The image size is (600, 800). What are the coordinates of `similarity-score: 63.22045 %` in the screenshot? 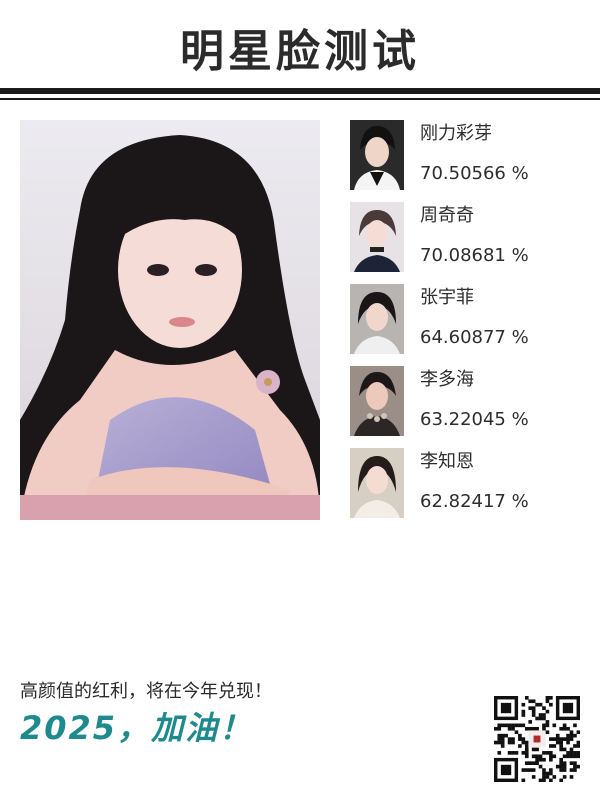 It's located at (474, 419).